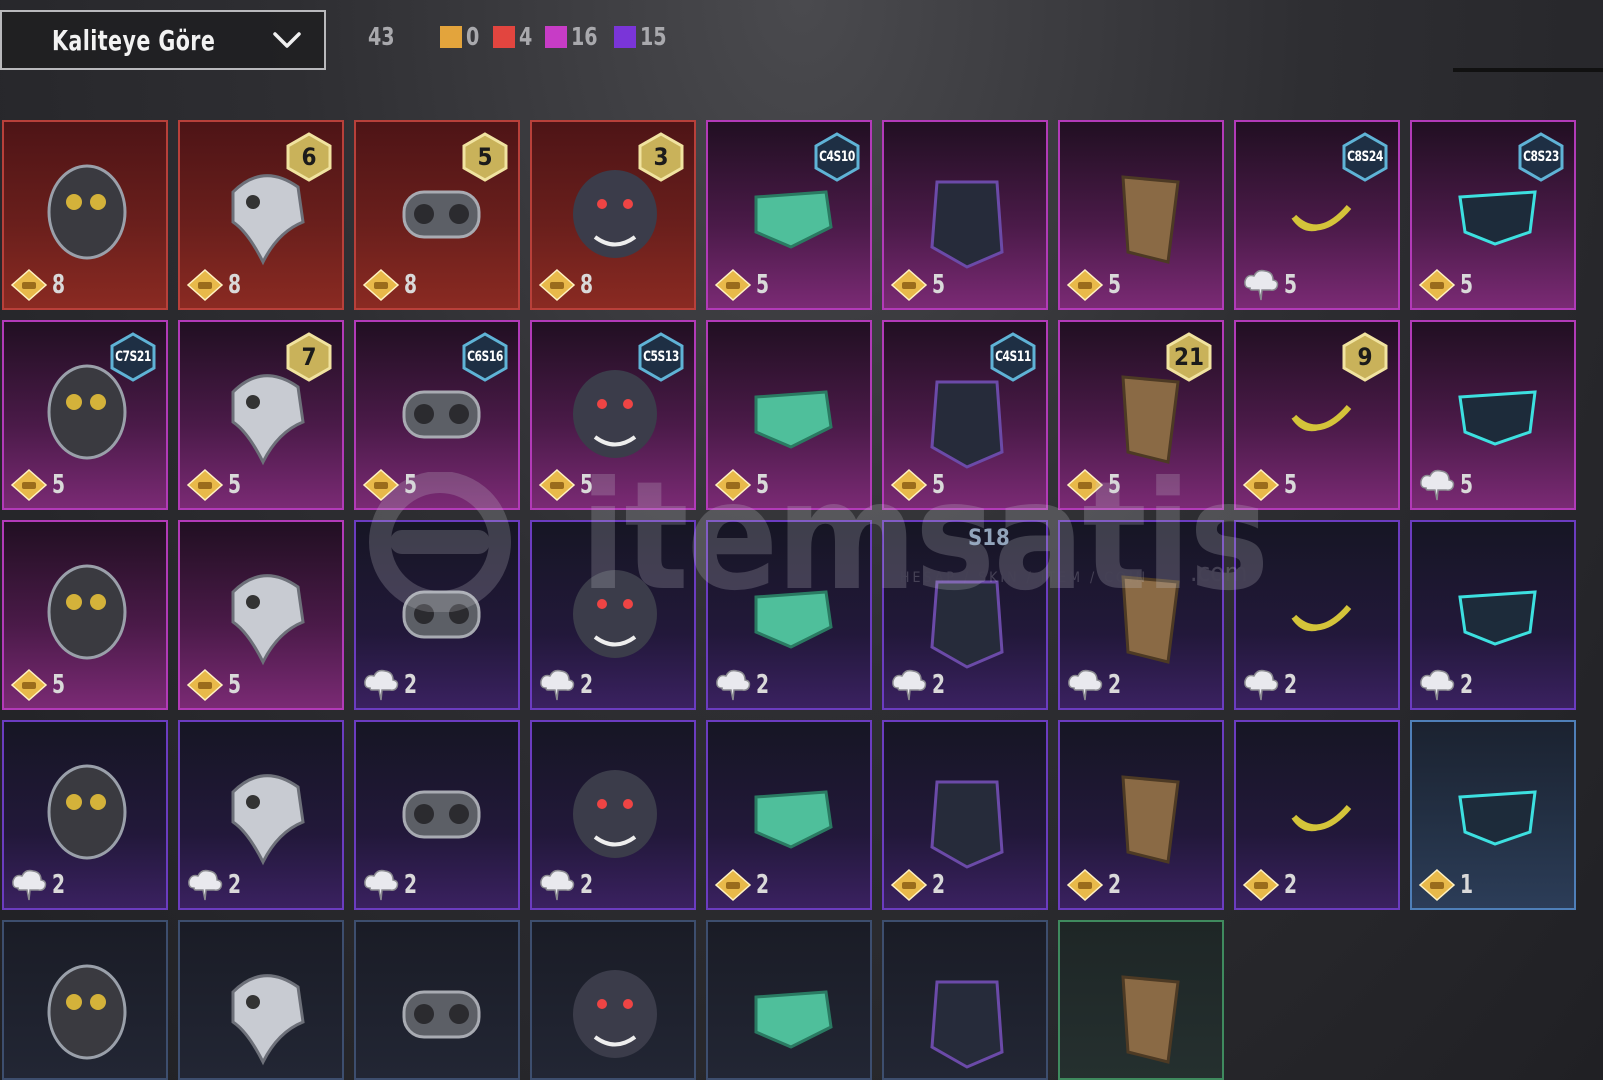  I want to click on yellow-dot-bandana-icon, so click(87, 1012).